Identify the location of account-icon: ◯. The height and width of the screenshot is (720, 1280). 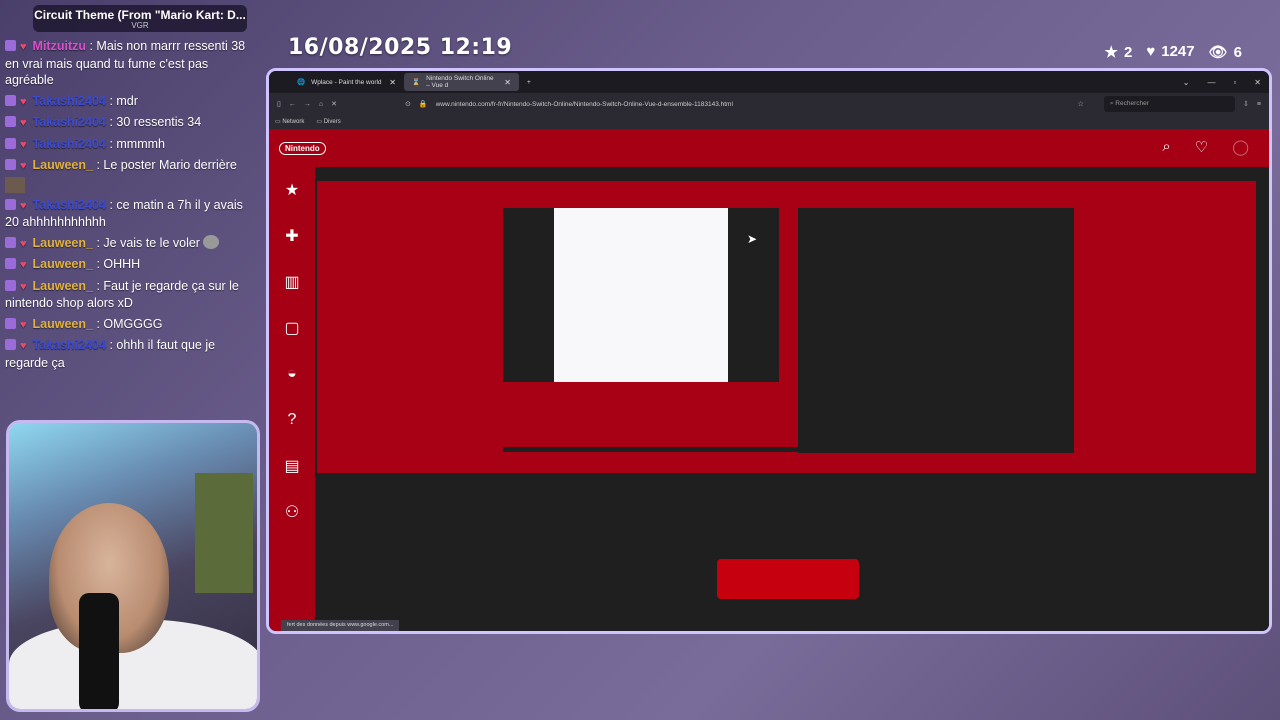
(1240, 147).